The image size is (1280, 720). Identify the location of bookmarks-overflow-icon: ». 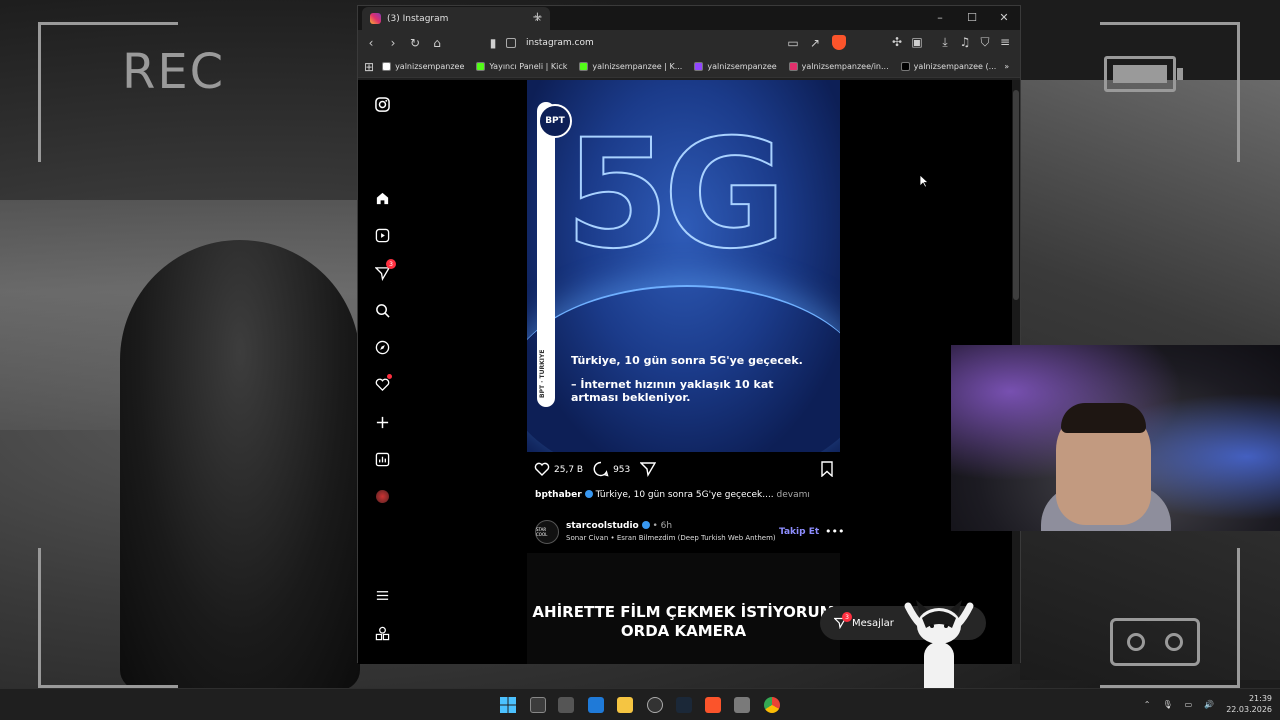
(1006, 66).